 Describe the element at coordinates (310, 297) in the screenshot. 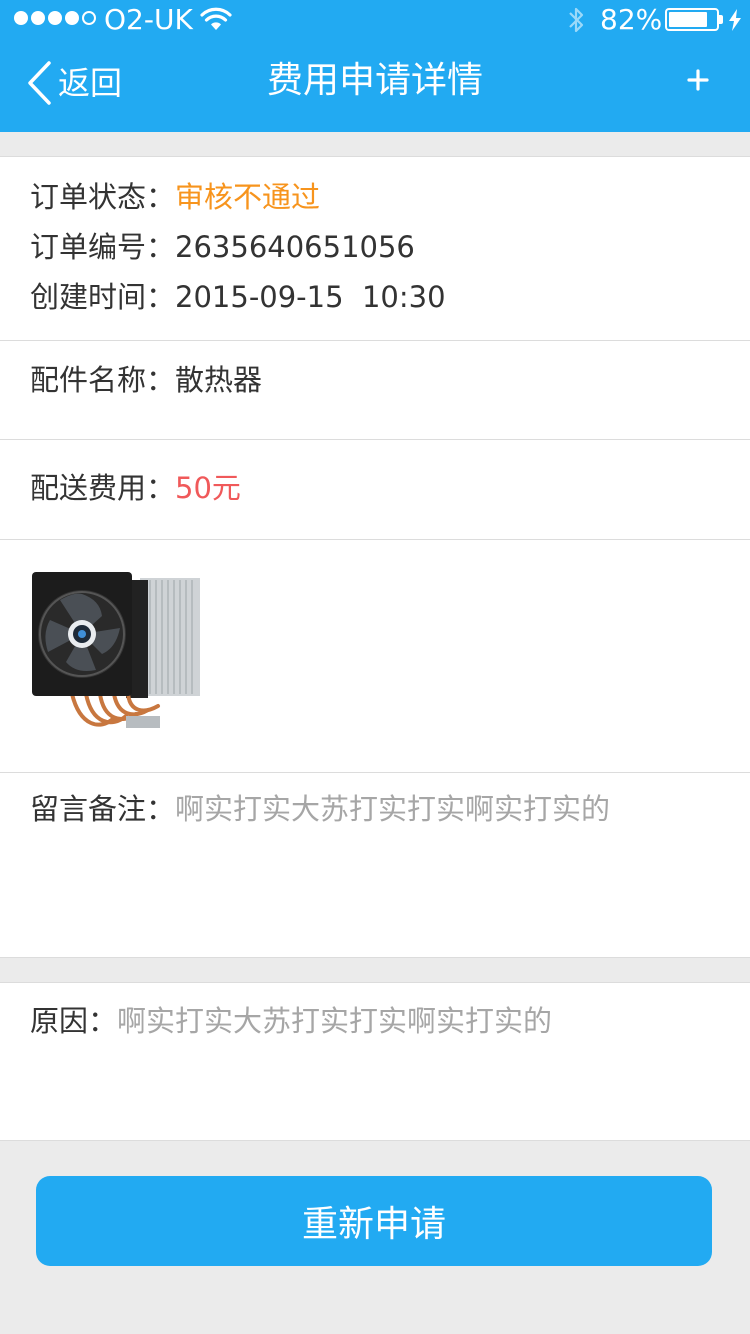

I see `created-time-value: 2015-09-15 10:30` at that location.